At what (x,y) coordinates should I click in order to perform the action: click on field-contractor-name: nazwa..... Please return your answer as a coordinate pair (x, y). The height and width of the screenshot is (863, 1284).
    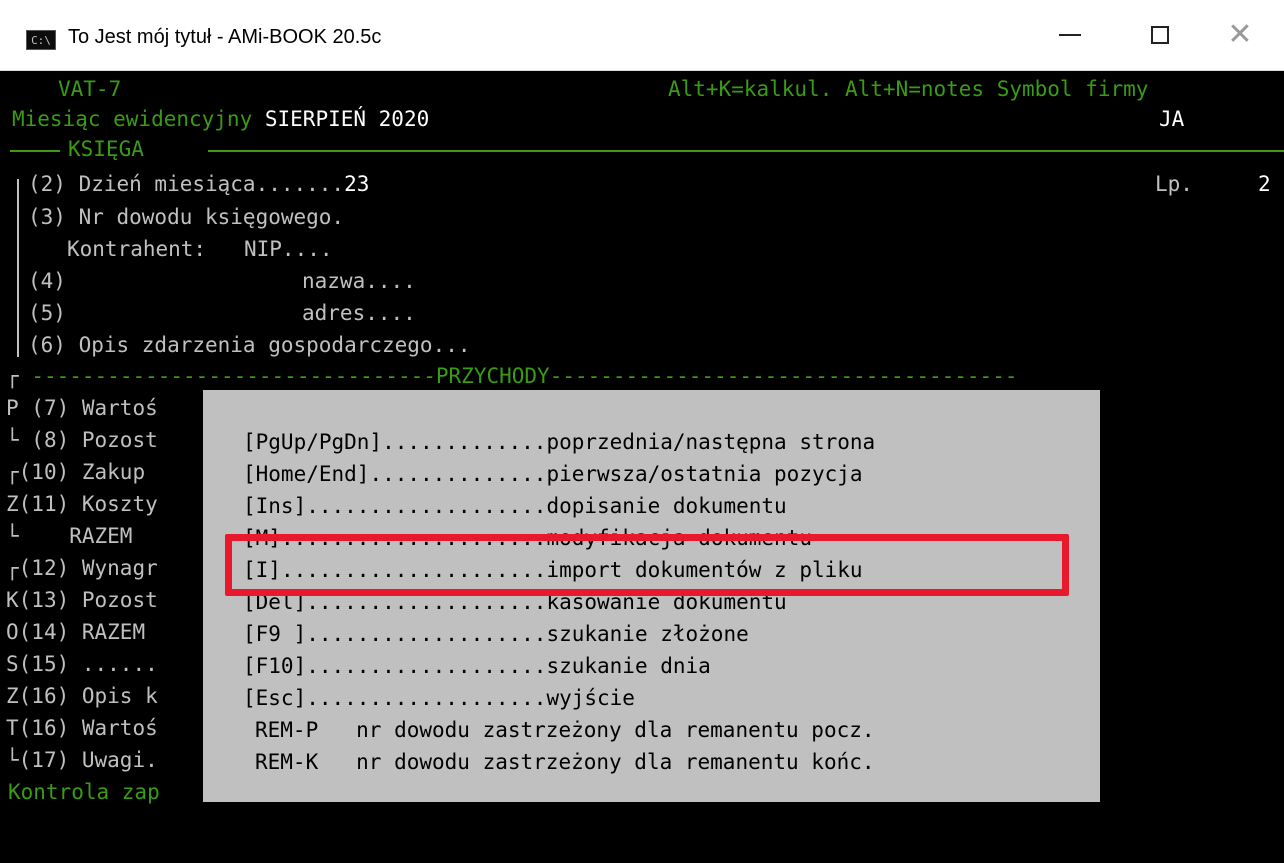
    Looking at the image, I should click on (359, 281).